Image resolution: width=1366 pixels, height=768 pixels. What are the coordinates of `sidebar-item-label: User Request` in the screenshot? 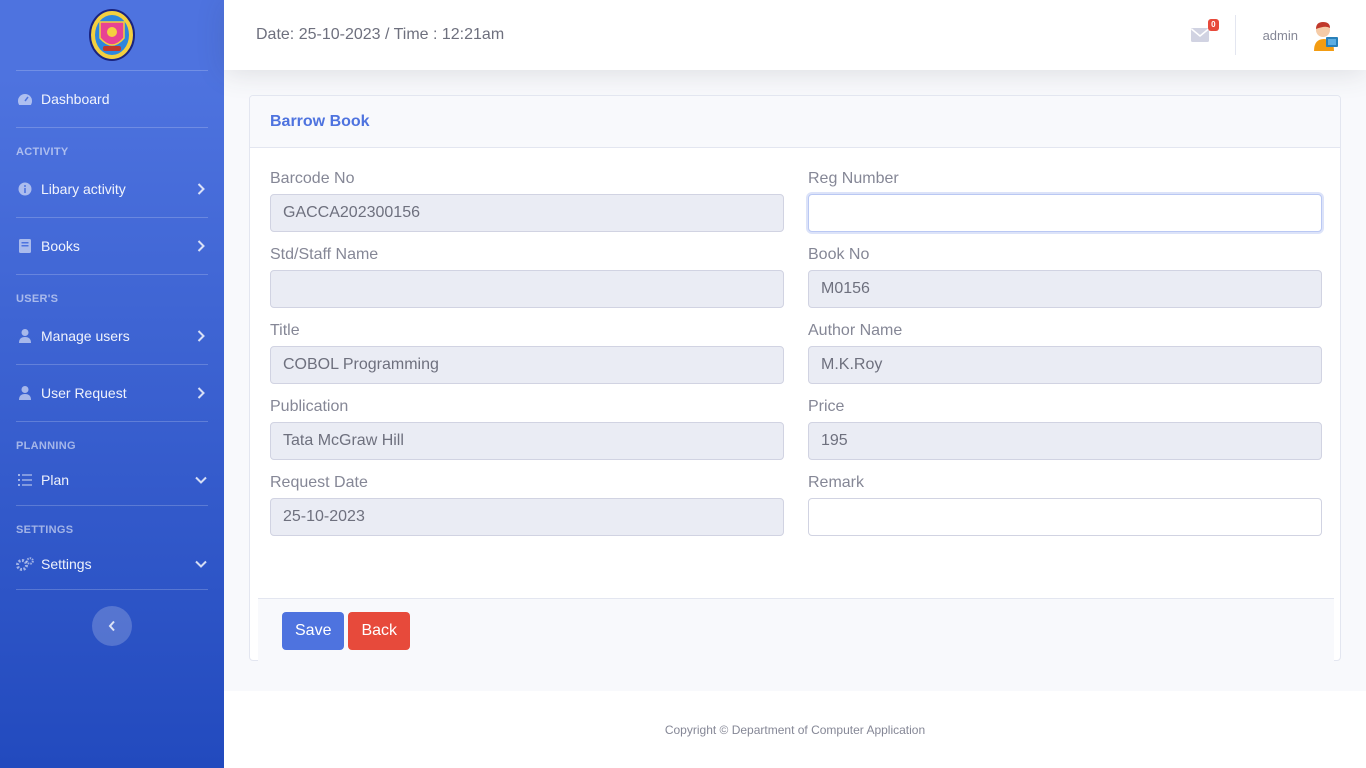 It's located at (84, 393).